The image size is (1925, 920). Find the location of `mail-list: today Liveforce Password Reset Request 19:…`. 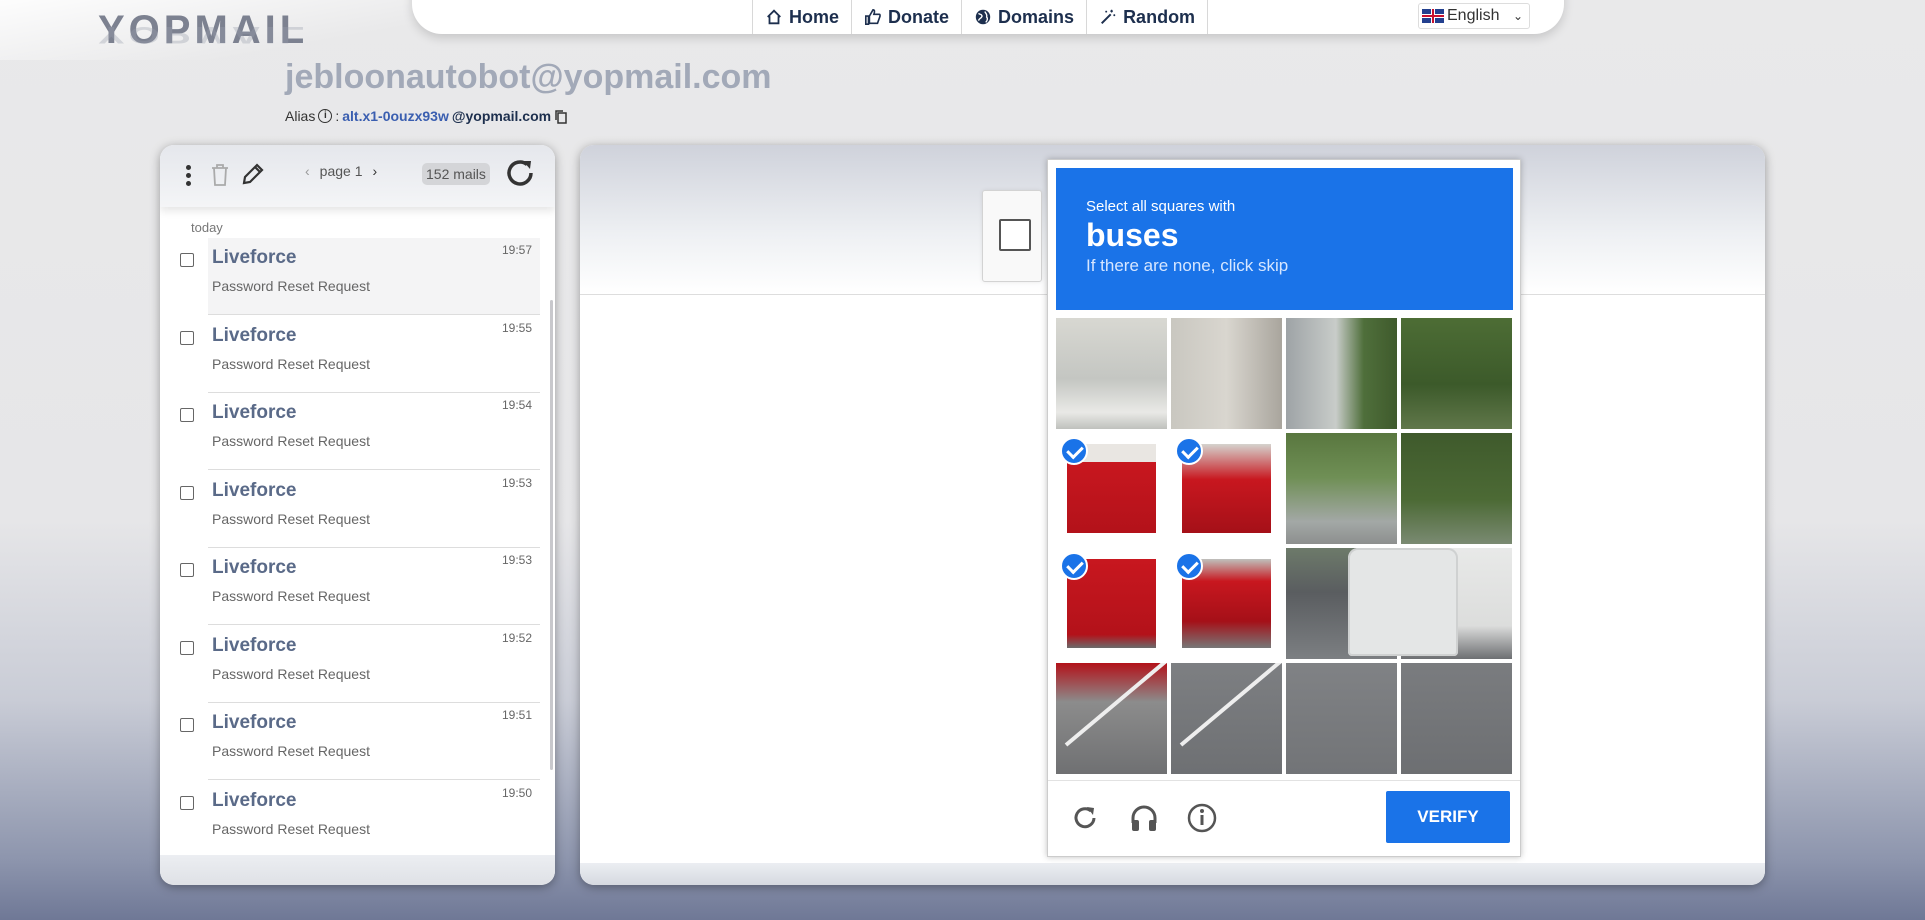

mail-list: today Liveforce Password Reset Request 19:… is located at coordinates (357, 536).